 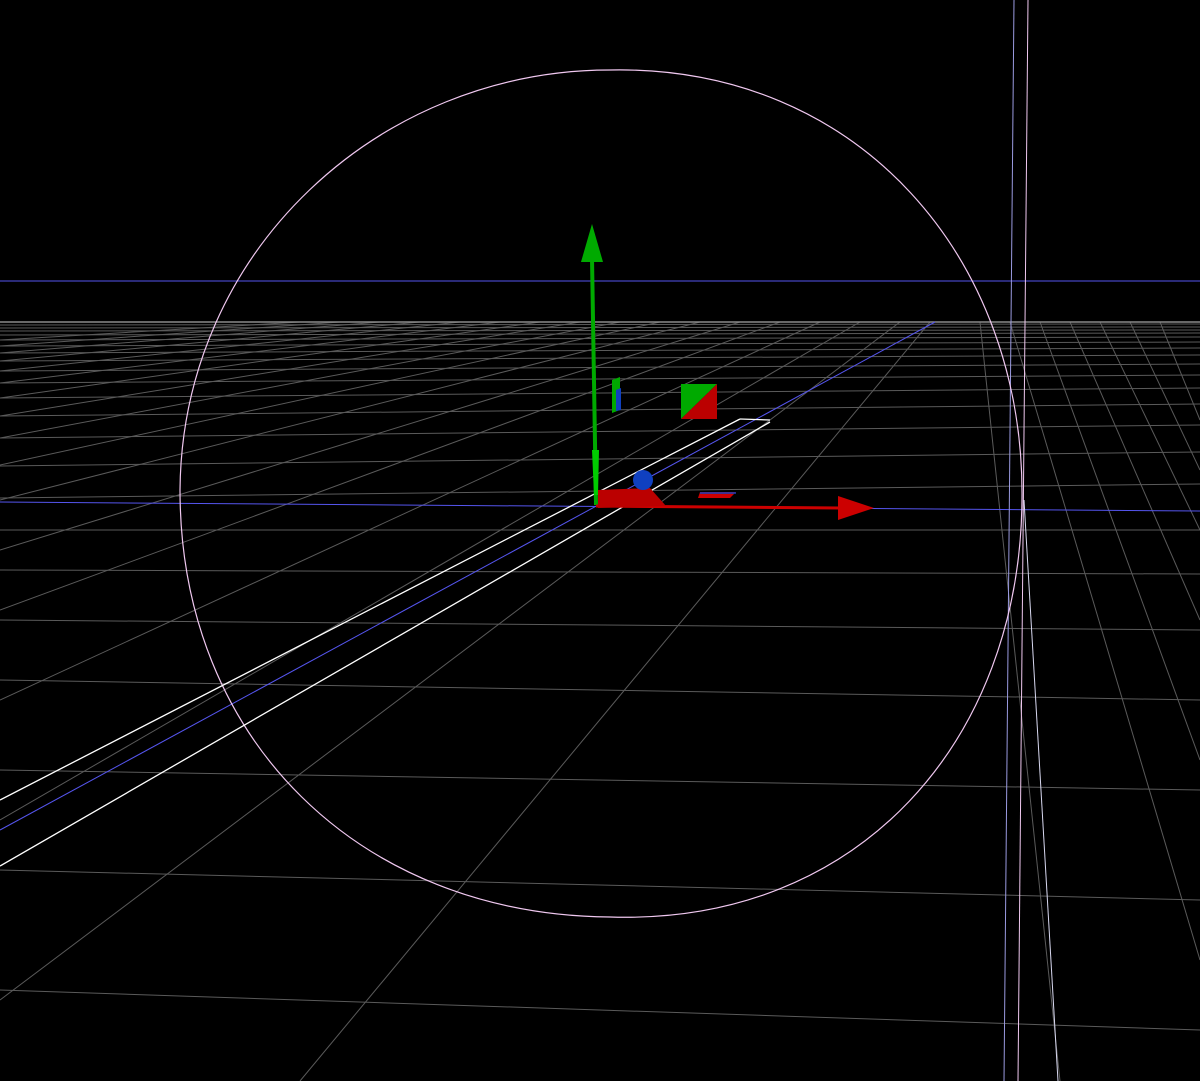 What do you see at coordinates (699, 401) in the screenshot?
I see `plane-xy-handle-icon` at bounding box center [699, 401].